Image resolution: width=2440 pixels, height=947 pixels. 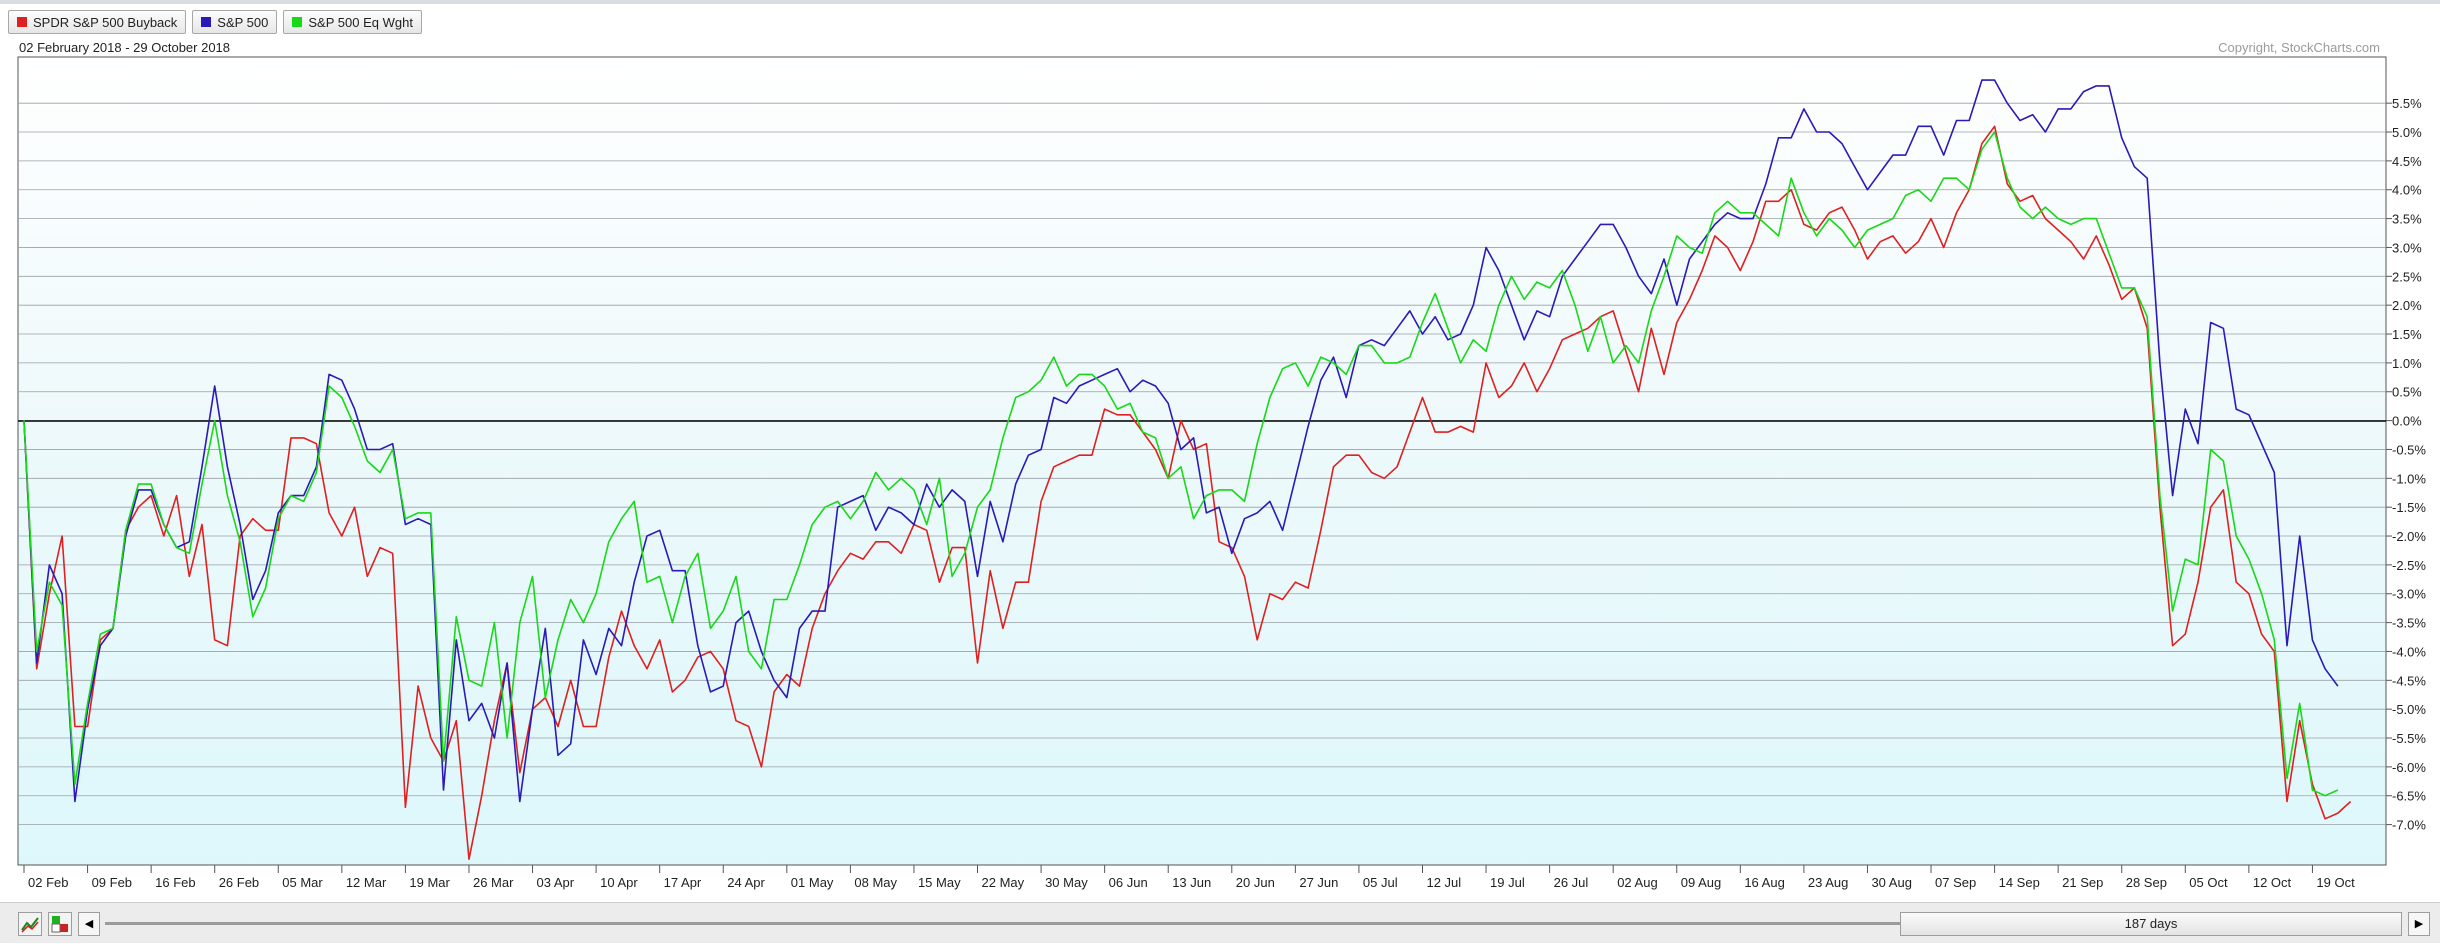 What do you see at coordinates (2407, 247) in the screenshot?
I see `y-tick-label: 3.0%` at bounding box center [2407, 247].